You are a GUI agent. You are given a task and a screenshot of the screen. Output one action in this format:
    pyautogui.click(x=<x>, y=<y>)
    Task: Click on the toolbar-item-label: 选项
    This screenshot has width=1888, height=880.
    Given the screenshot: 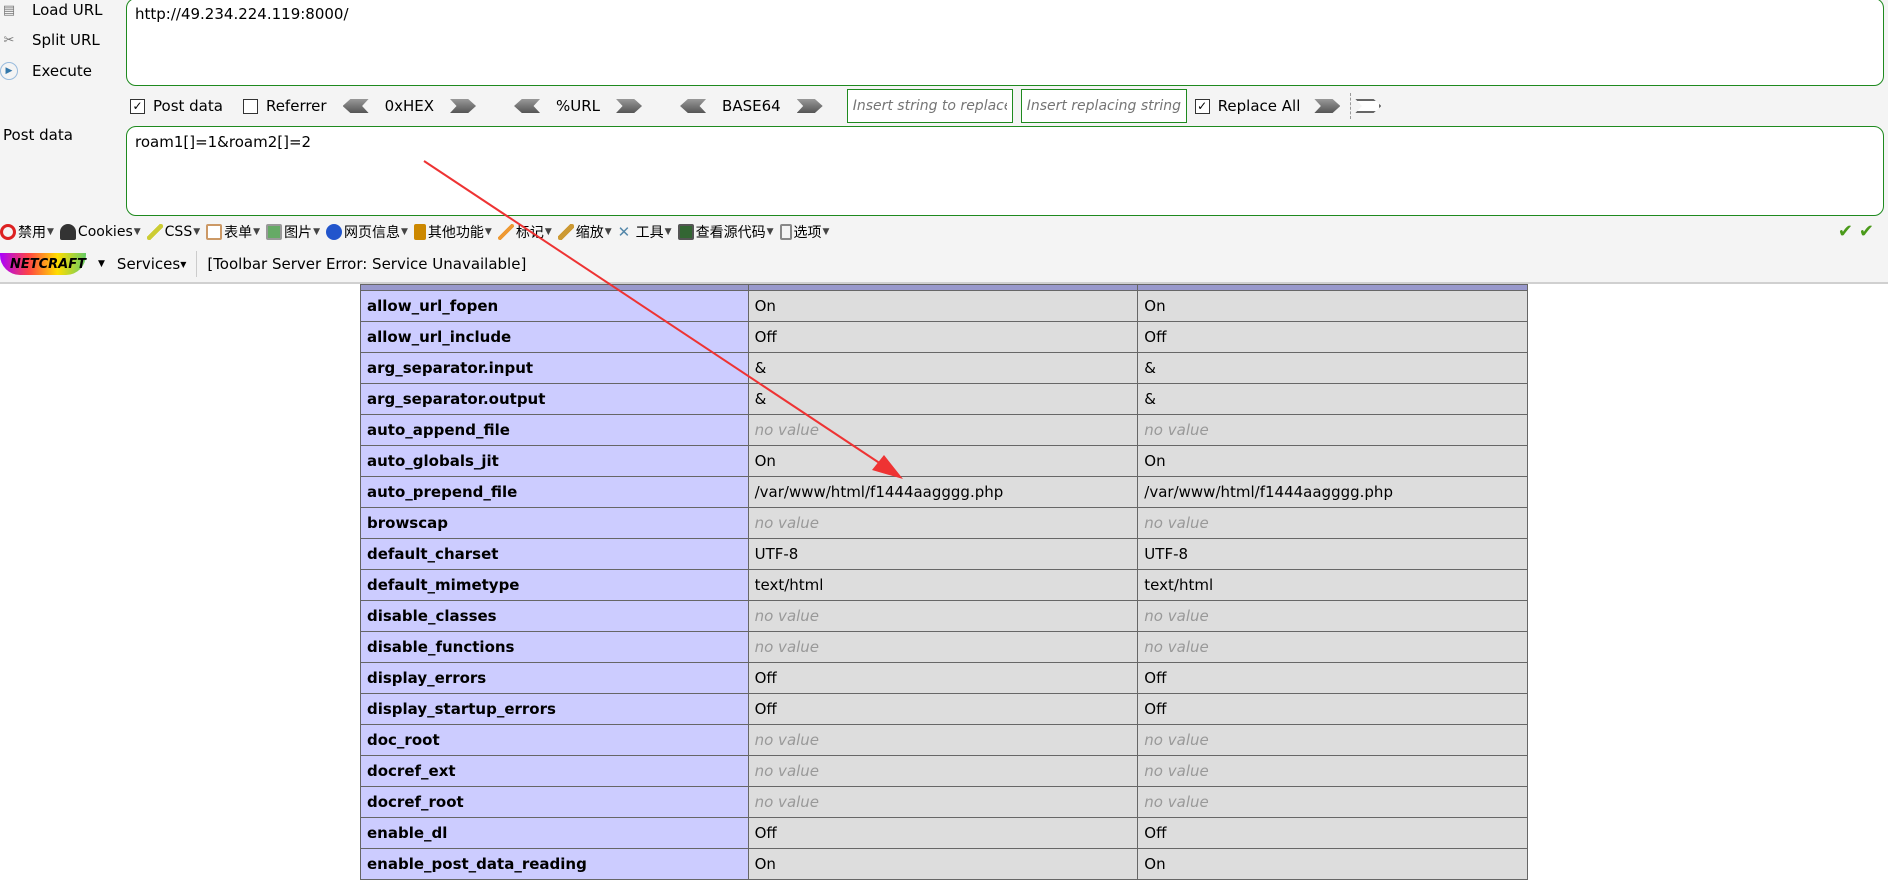 What is the action you would take?
    pyautogui.click(x=807, y=233)
    